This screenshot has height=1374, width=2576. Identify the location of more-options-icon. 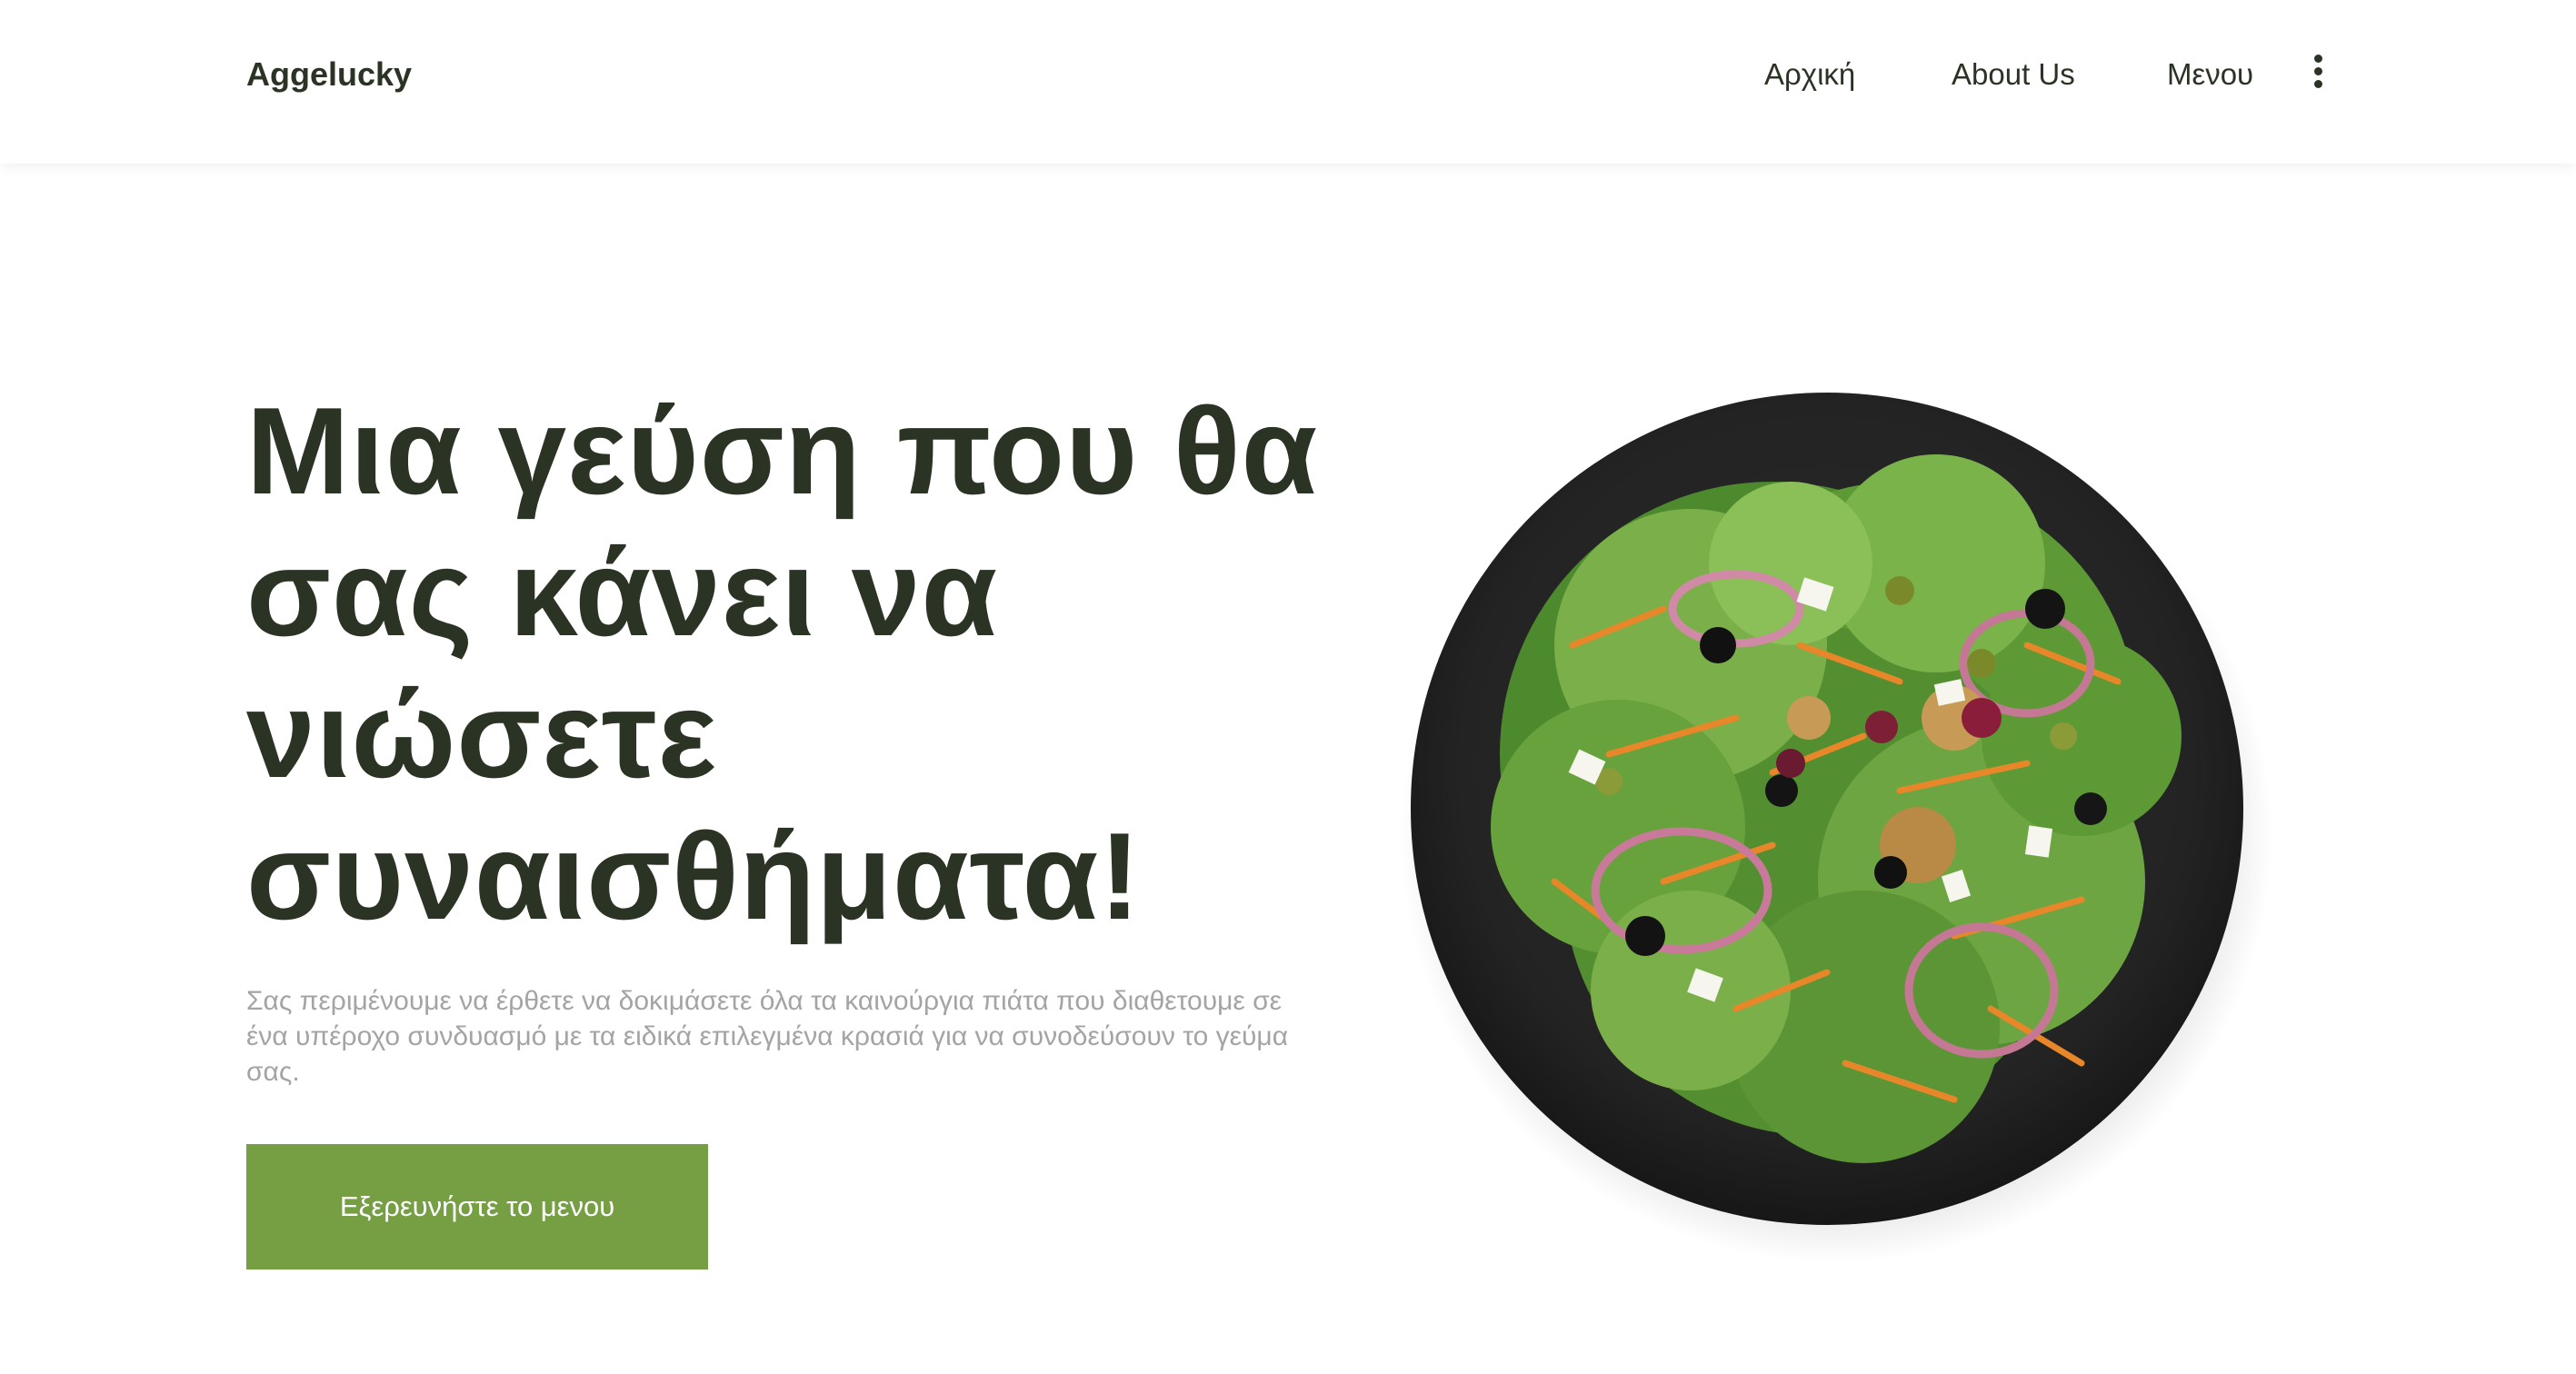
(2318, 72).